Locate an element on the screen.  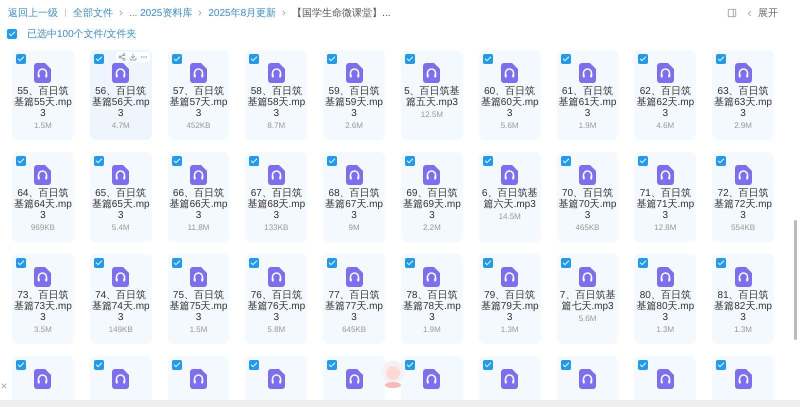
file-card: 72、百日筑基篇72天.mp3 554KB is located at coordinates (743, 197).